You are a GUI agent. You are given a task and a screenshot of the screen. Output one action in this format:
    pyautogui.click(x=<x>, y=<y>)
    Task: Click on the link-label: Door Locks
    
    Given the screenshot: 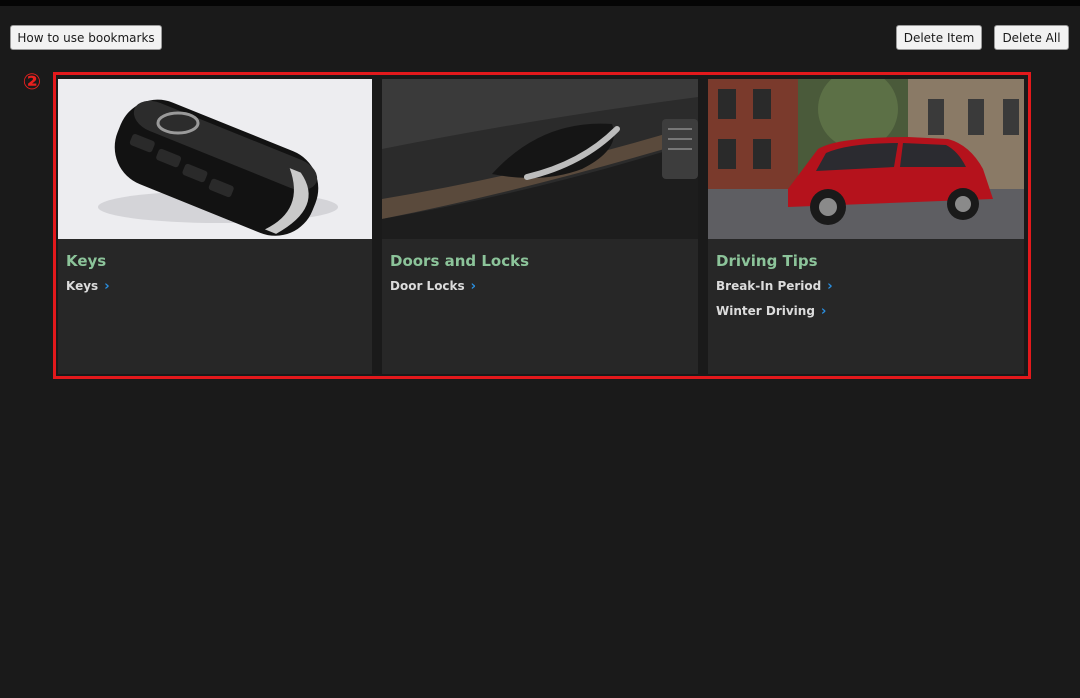 What is the action you would take?
    pyautogui.click(x=427, y=286)
    